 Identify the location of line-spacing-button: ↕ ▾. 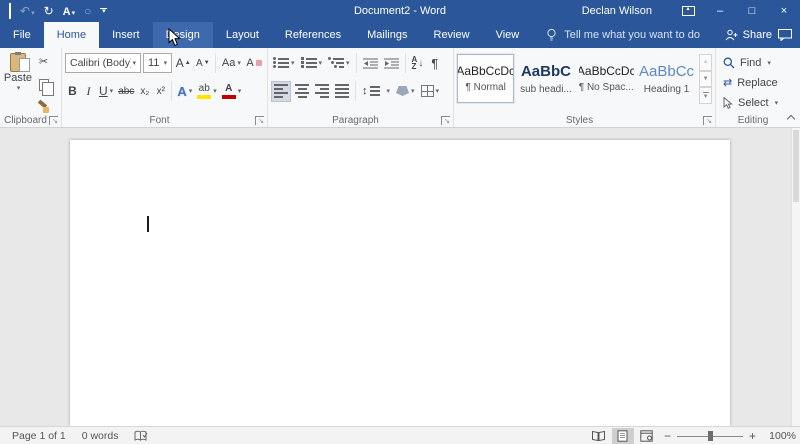
(376, 91).